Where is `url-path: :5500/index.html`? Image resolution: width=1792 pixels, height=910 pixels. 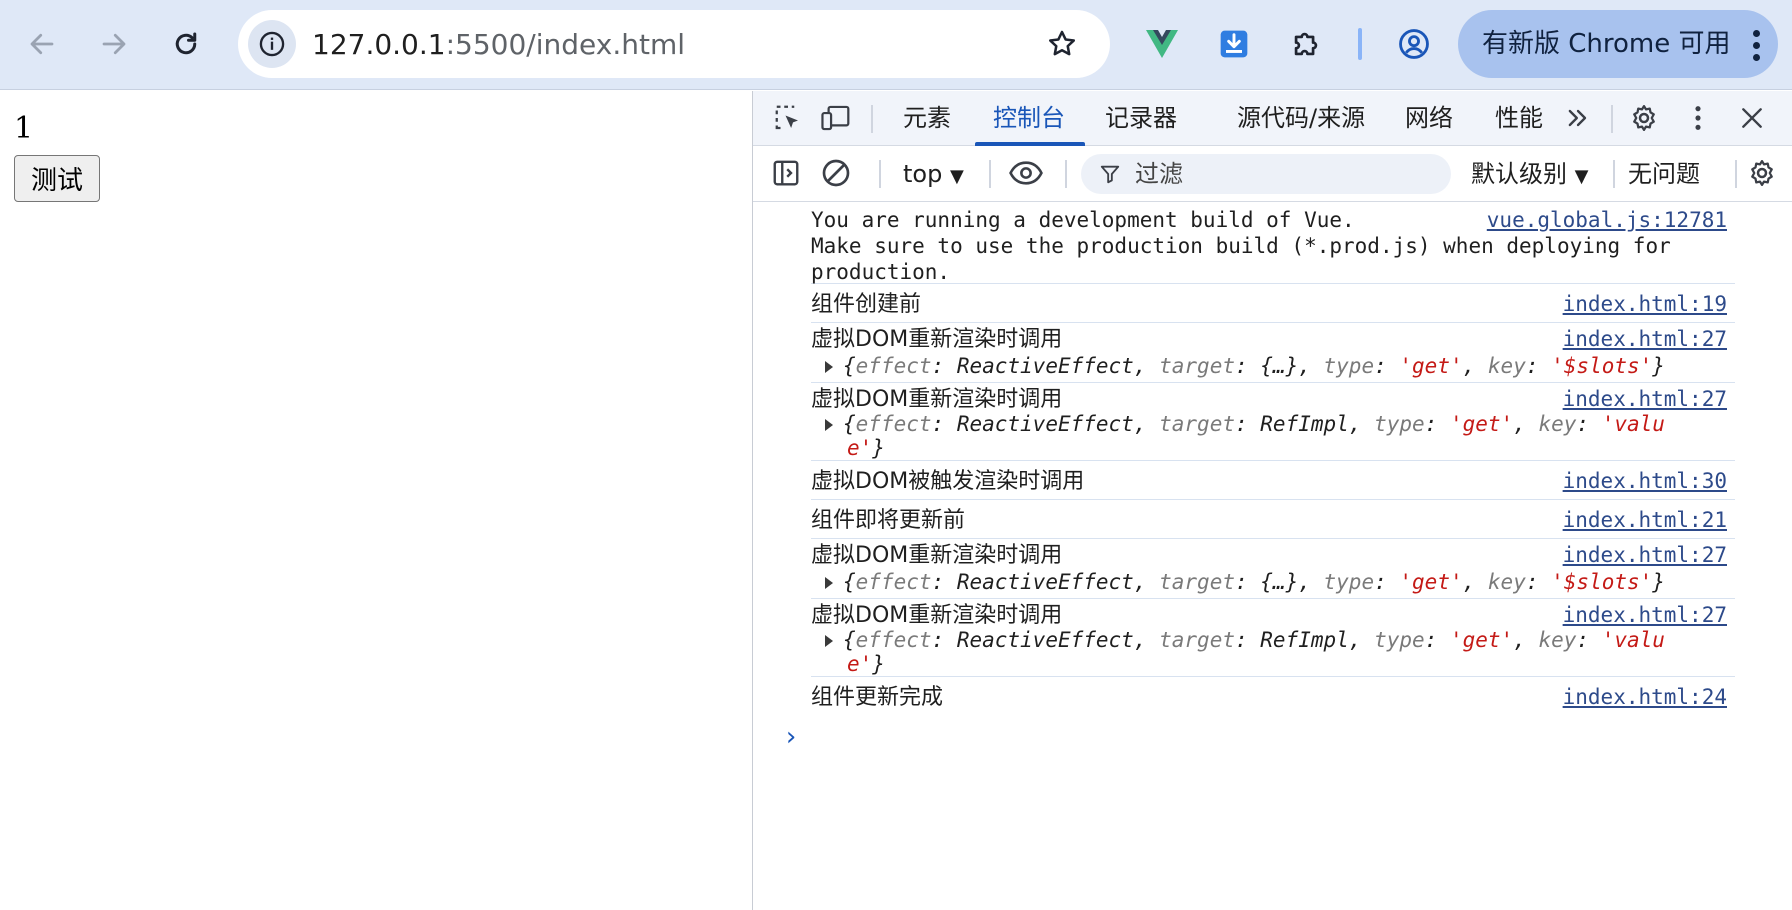 url-path: :5500/index.html is located at coordinates (565, 44).